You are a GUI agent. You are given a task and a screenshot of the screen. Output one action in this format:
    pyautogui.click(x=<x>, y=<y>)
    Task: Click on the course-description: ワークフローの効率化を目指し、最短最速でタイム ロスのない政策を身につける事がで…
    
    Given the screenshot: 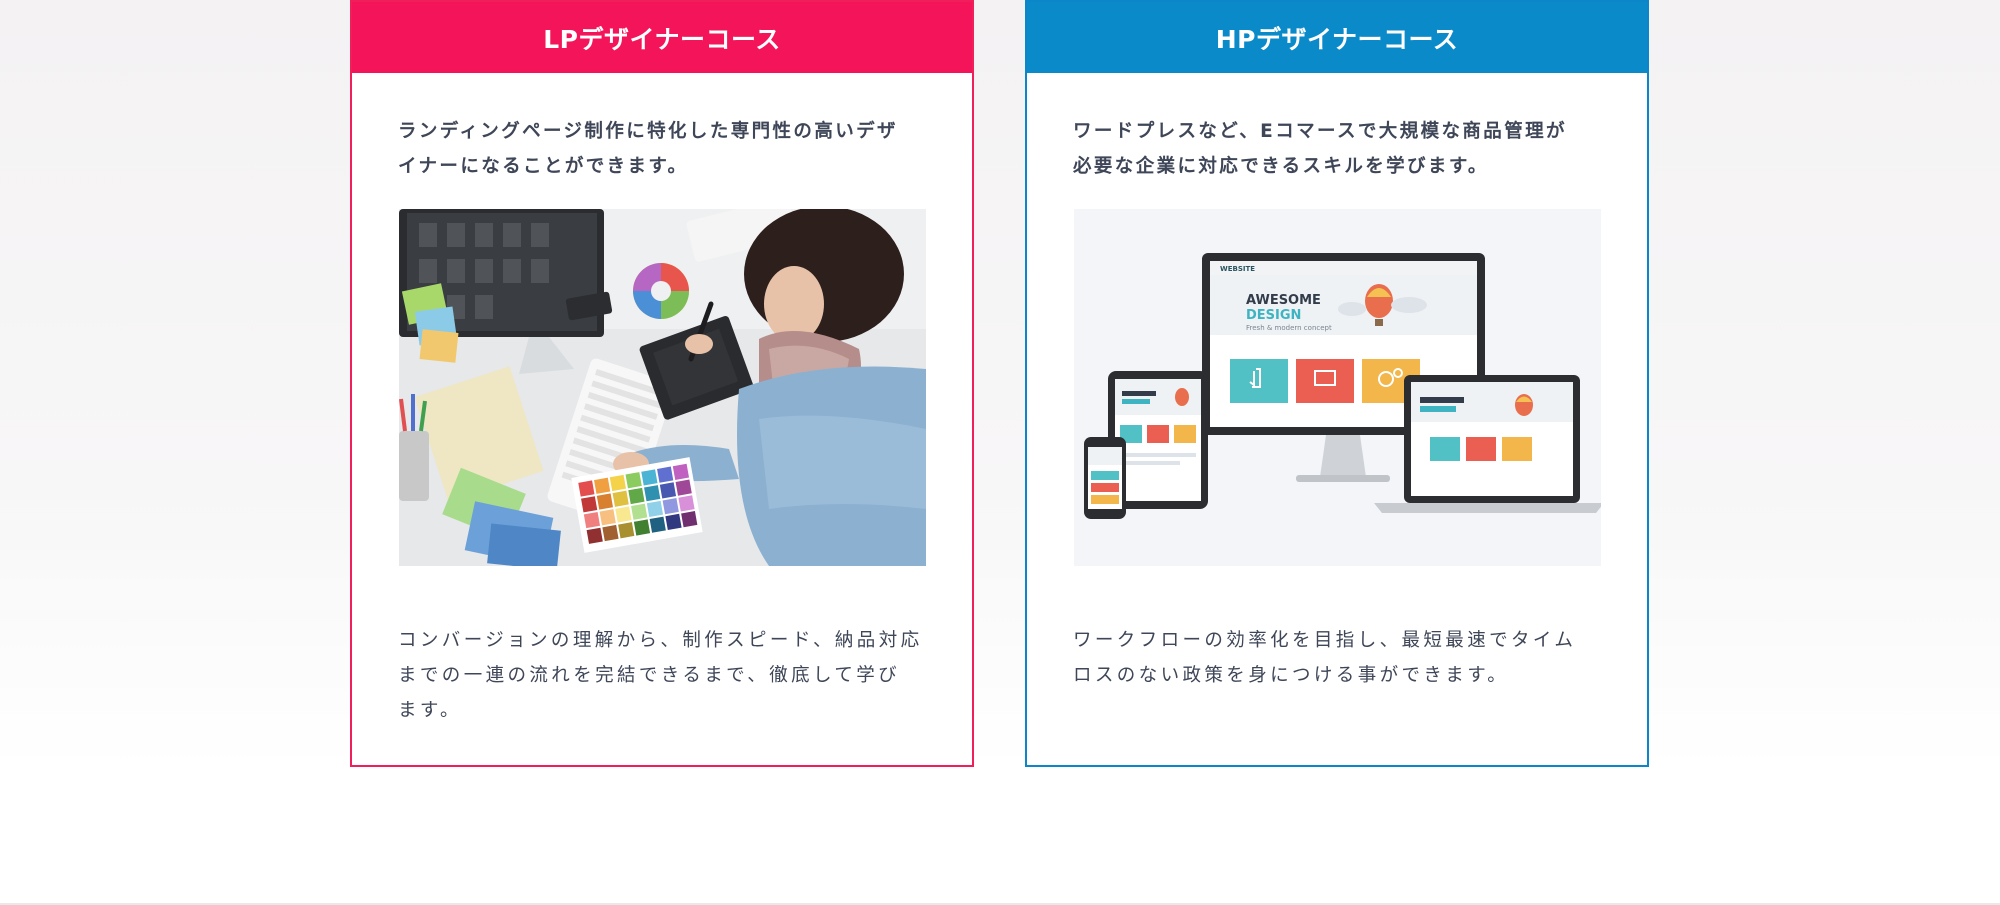 What is the action you would take?
    pyautogui.click(x=1339, y=658)
    